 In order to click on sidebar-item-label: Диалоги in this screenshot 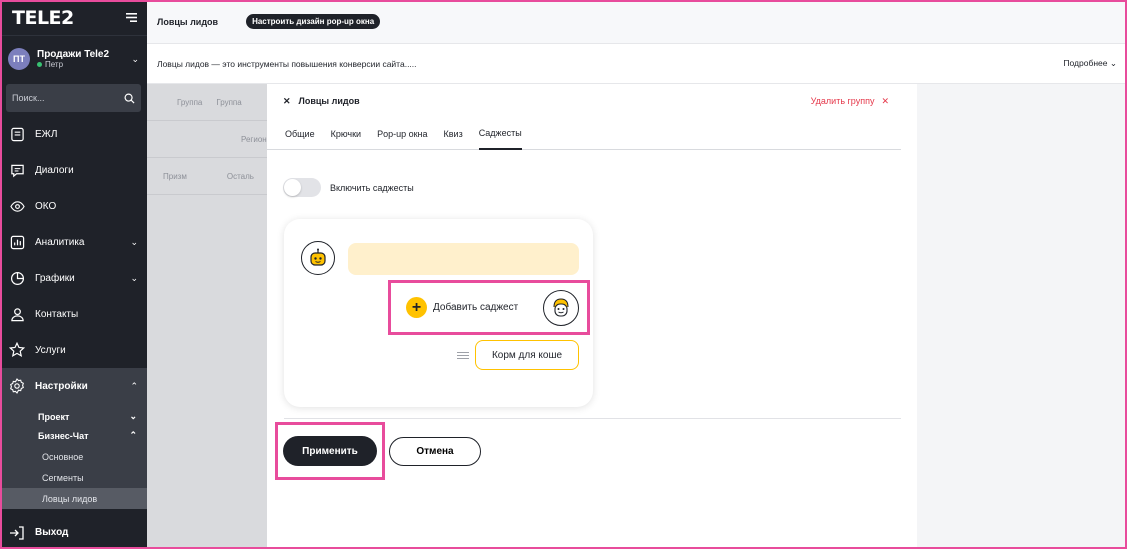, I will do `click(54, 170)`.